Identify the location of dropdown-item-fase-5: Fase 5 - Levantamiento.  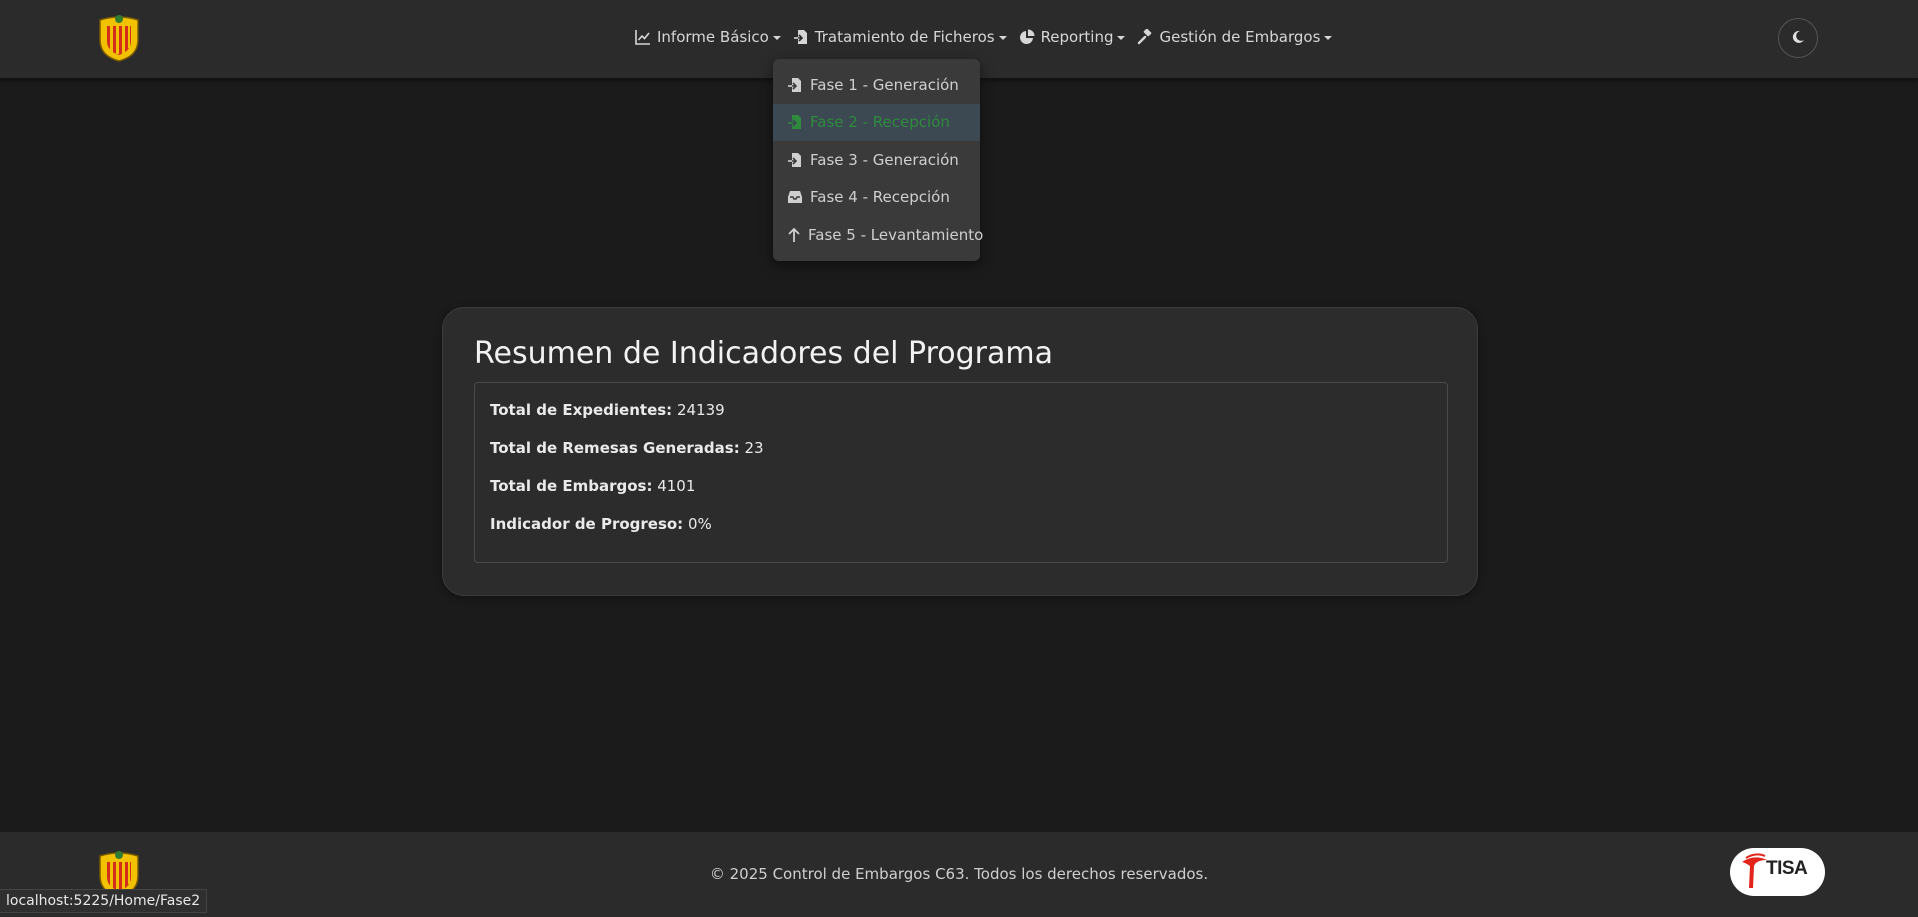
(878, 235).